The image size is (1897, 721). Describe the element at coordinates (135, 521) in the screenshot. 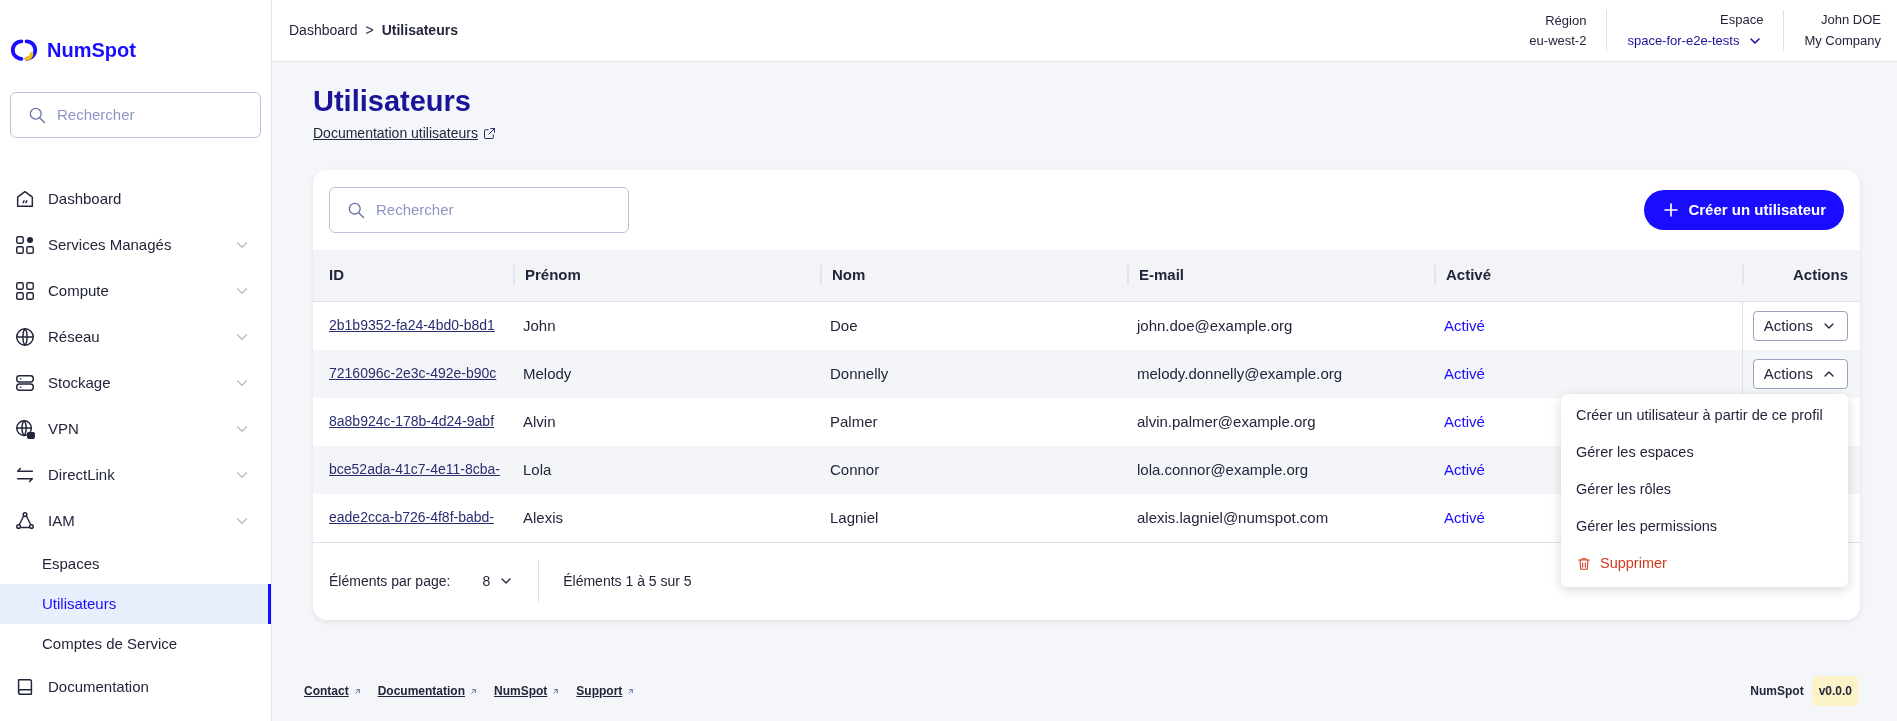

I see `sidebar-item: IAM` at that location.